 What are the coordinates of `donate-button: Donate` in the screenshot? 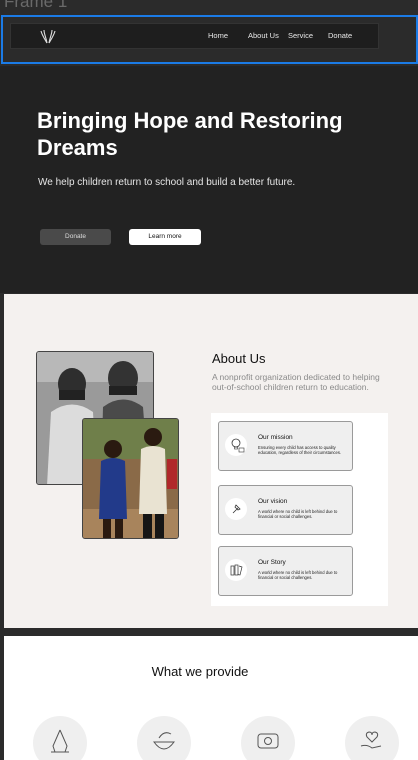 It's located at (75, 237).